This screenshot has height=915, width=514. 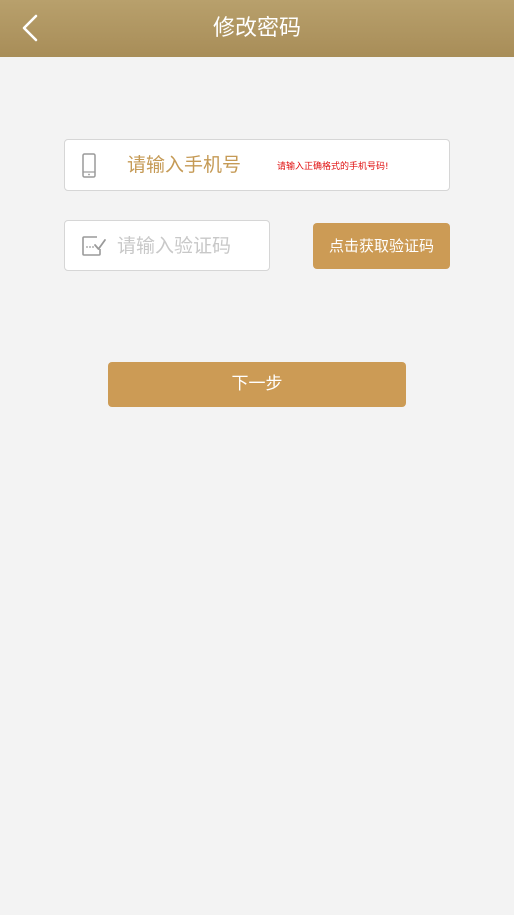 I want to click on phone-input, so click(x=202, y=165).